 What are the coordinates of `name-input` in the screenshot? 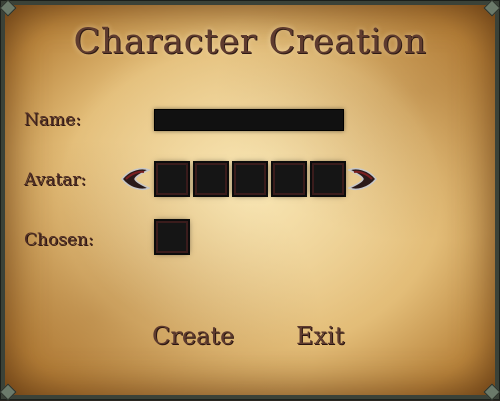 It's located at (249, 120).